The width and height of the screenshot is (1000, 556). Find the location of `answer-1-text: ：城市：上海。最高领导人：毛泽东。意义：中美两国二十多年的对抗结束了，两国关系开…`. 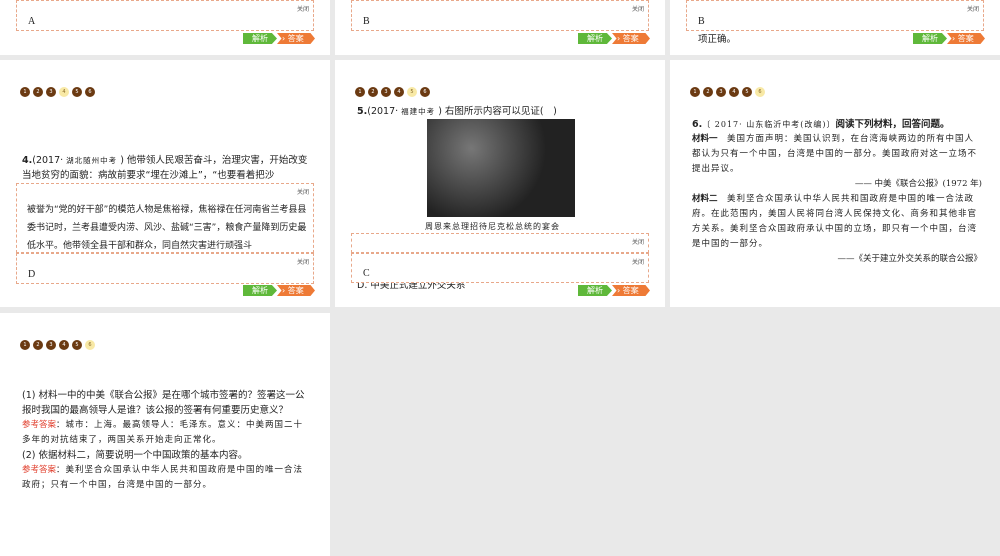

answer-1-text: ：城市：上海。最高领导人：毛泽东。意义：中美两国二十多年的对抗结束了，两国关系开… is located at coordinates (163, 432).